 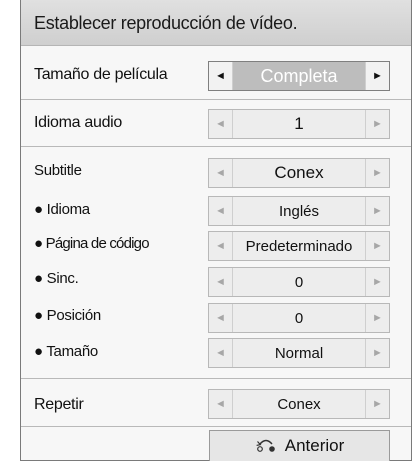 I want to click on audio-language-label: Idioma audio, so click(x=78, y=122).